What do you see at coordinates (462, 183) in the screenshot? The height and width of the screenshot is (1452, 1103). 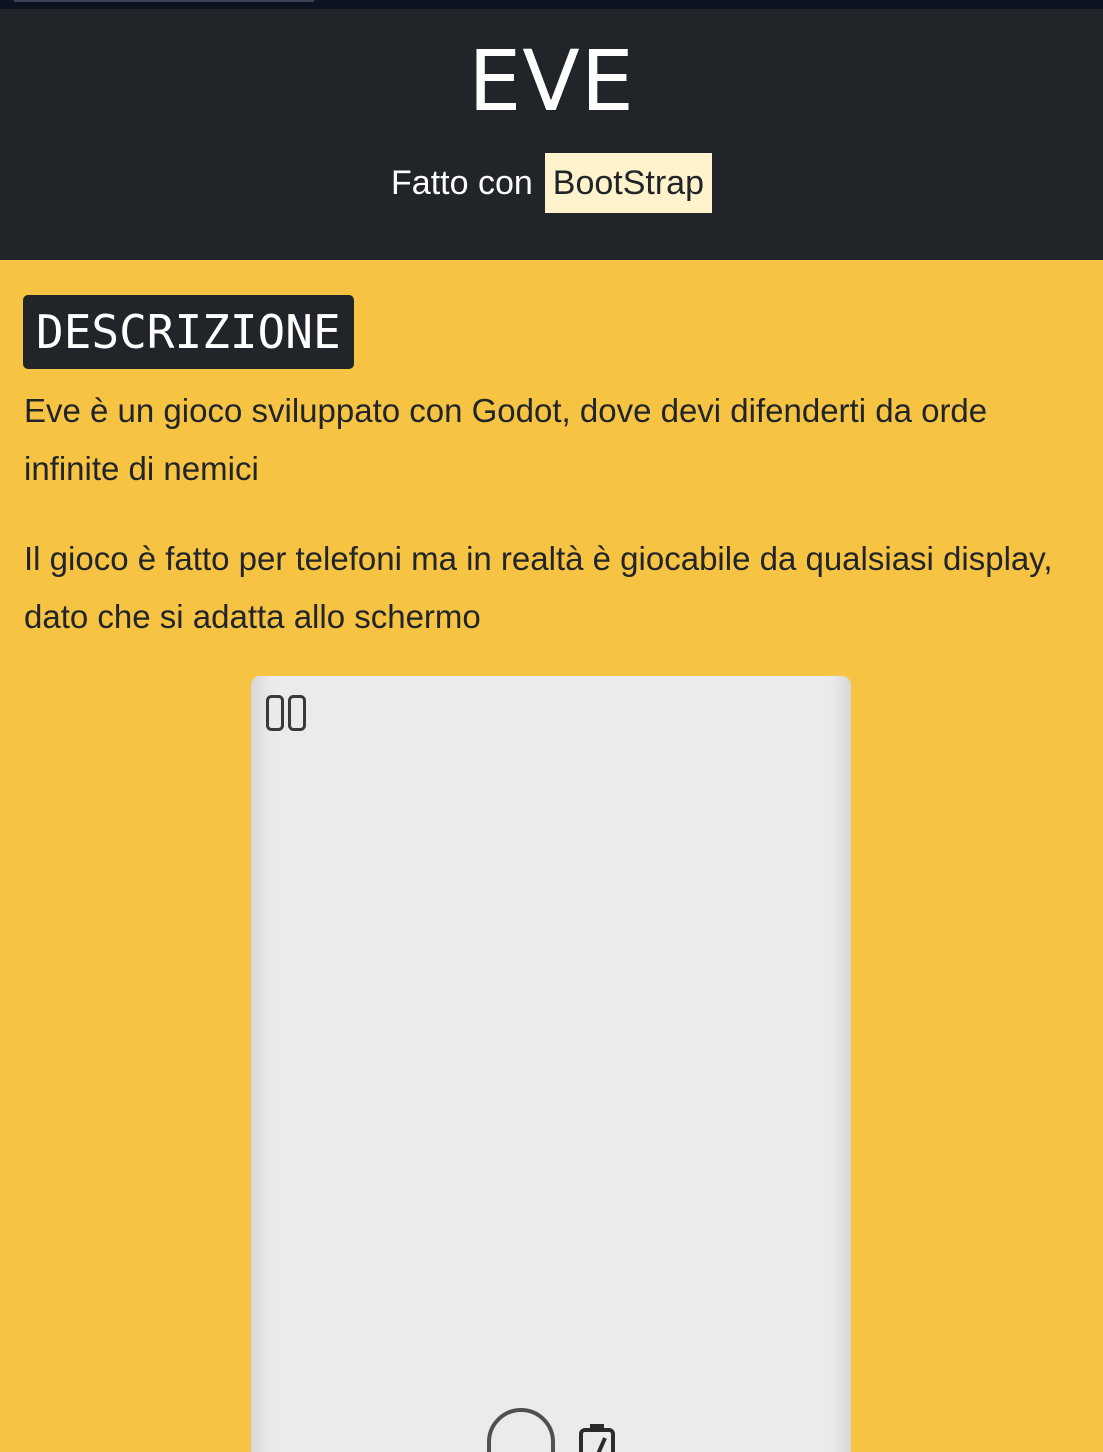 I see `made-with-prefix: Fatto con` at bounding box center [462, 183].